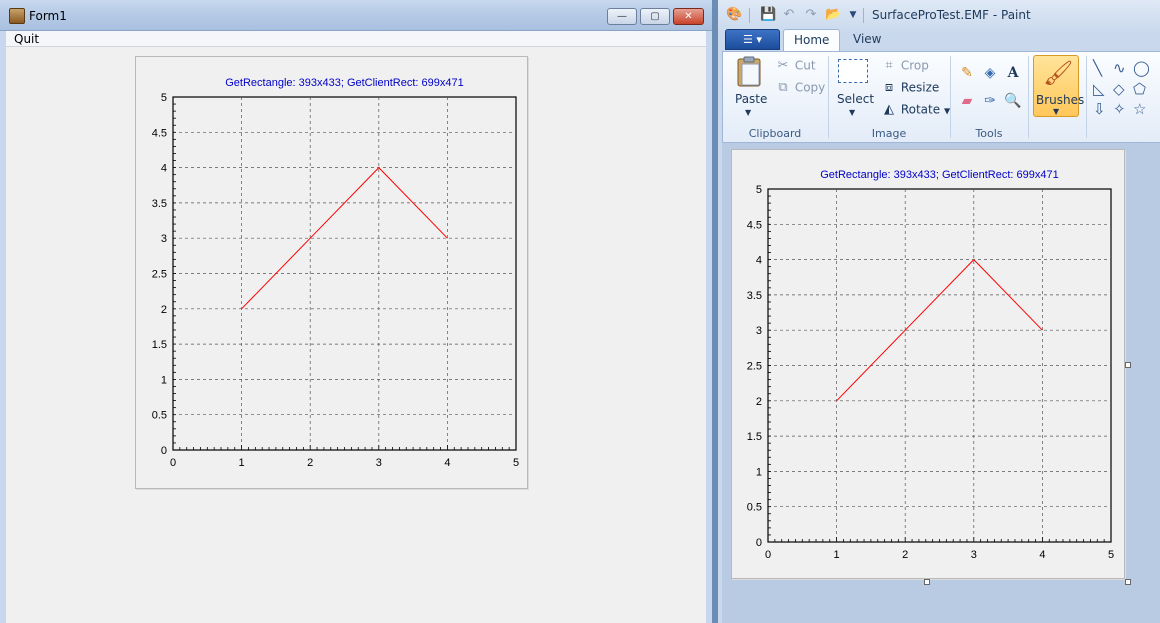 The width and height of the screenshot is (1160, 623). Describe the element at coordinates (889, 109) in the screenshot. I see `rotate-icon: ◭` at that location.